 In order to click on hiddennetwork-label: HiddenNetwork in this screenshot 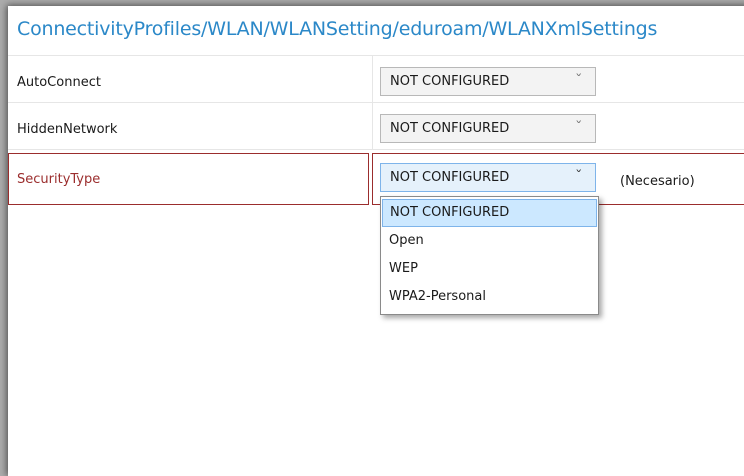, I will do `click(67, 129)`.